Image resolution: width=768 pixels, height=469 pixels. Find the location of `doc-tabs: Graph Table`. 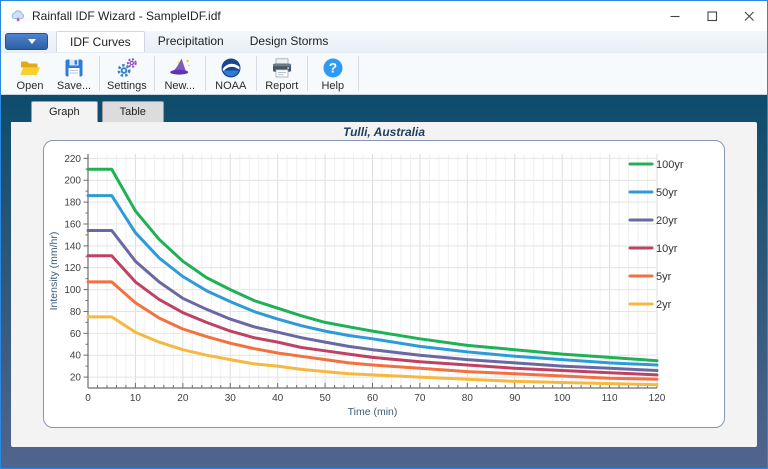

doc-tabs: Graph Table is located at coordinates (394, 111).